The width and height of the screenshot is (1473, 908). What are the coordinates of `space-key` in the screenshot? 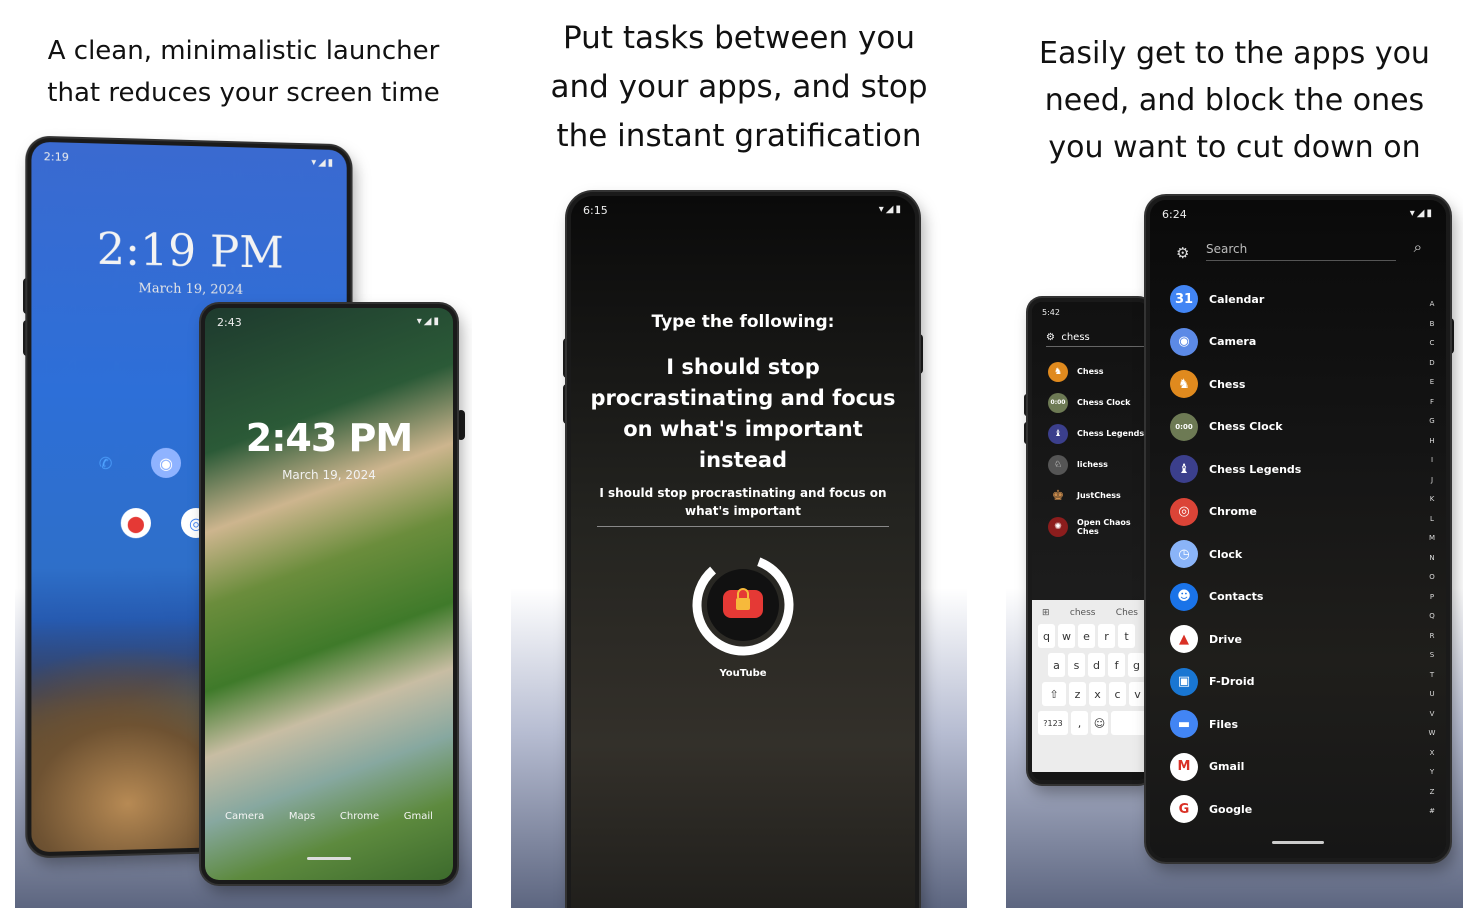 It's located at (1129, 723).